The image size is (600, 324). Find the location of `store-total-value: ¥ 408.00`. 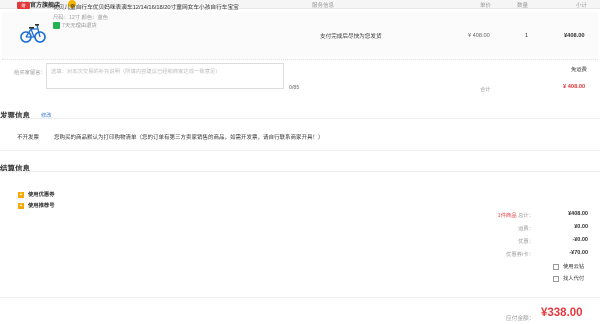

store-total-value: ¥ 408.00 is located at coordinates (574, 87).